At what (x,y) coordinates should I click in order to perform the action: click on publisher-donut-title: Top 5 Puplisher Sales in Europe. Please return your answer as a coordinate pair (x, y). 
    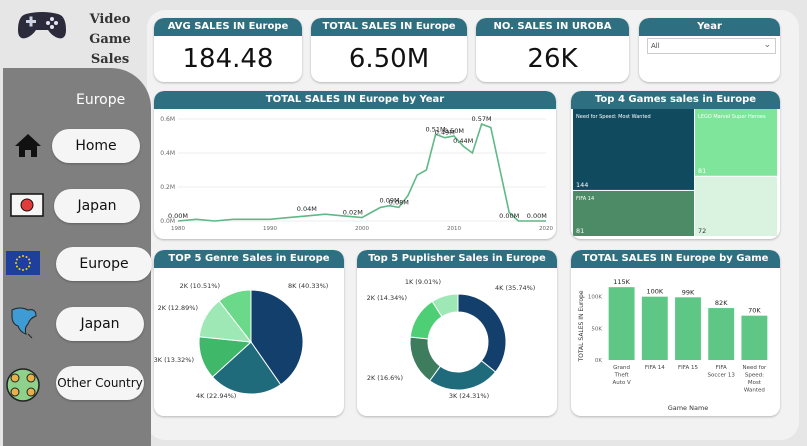
    Looking at the image, I should click on (457, 259).